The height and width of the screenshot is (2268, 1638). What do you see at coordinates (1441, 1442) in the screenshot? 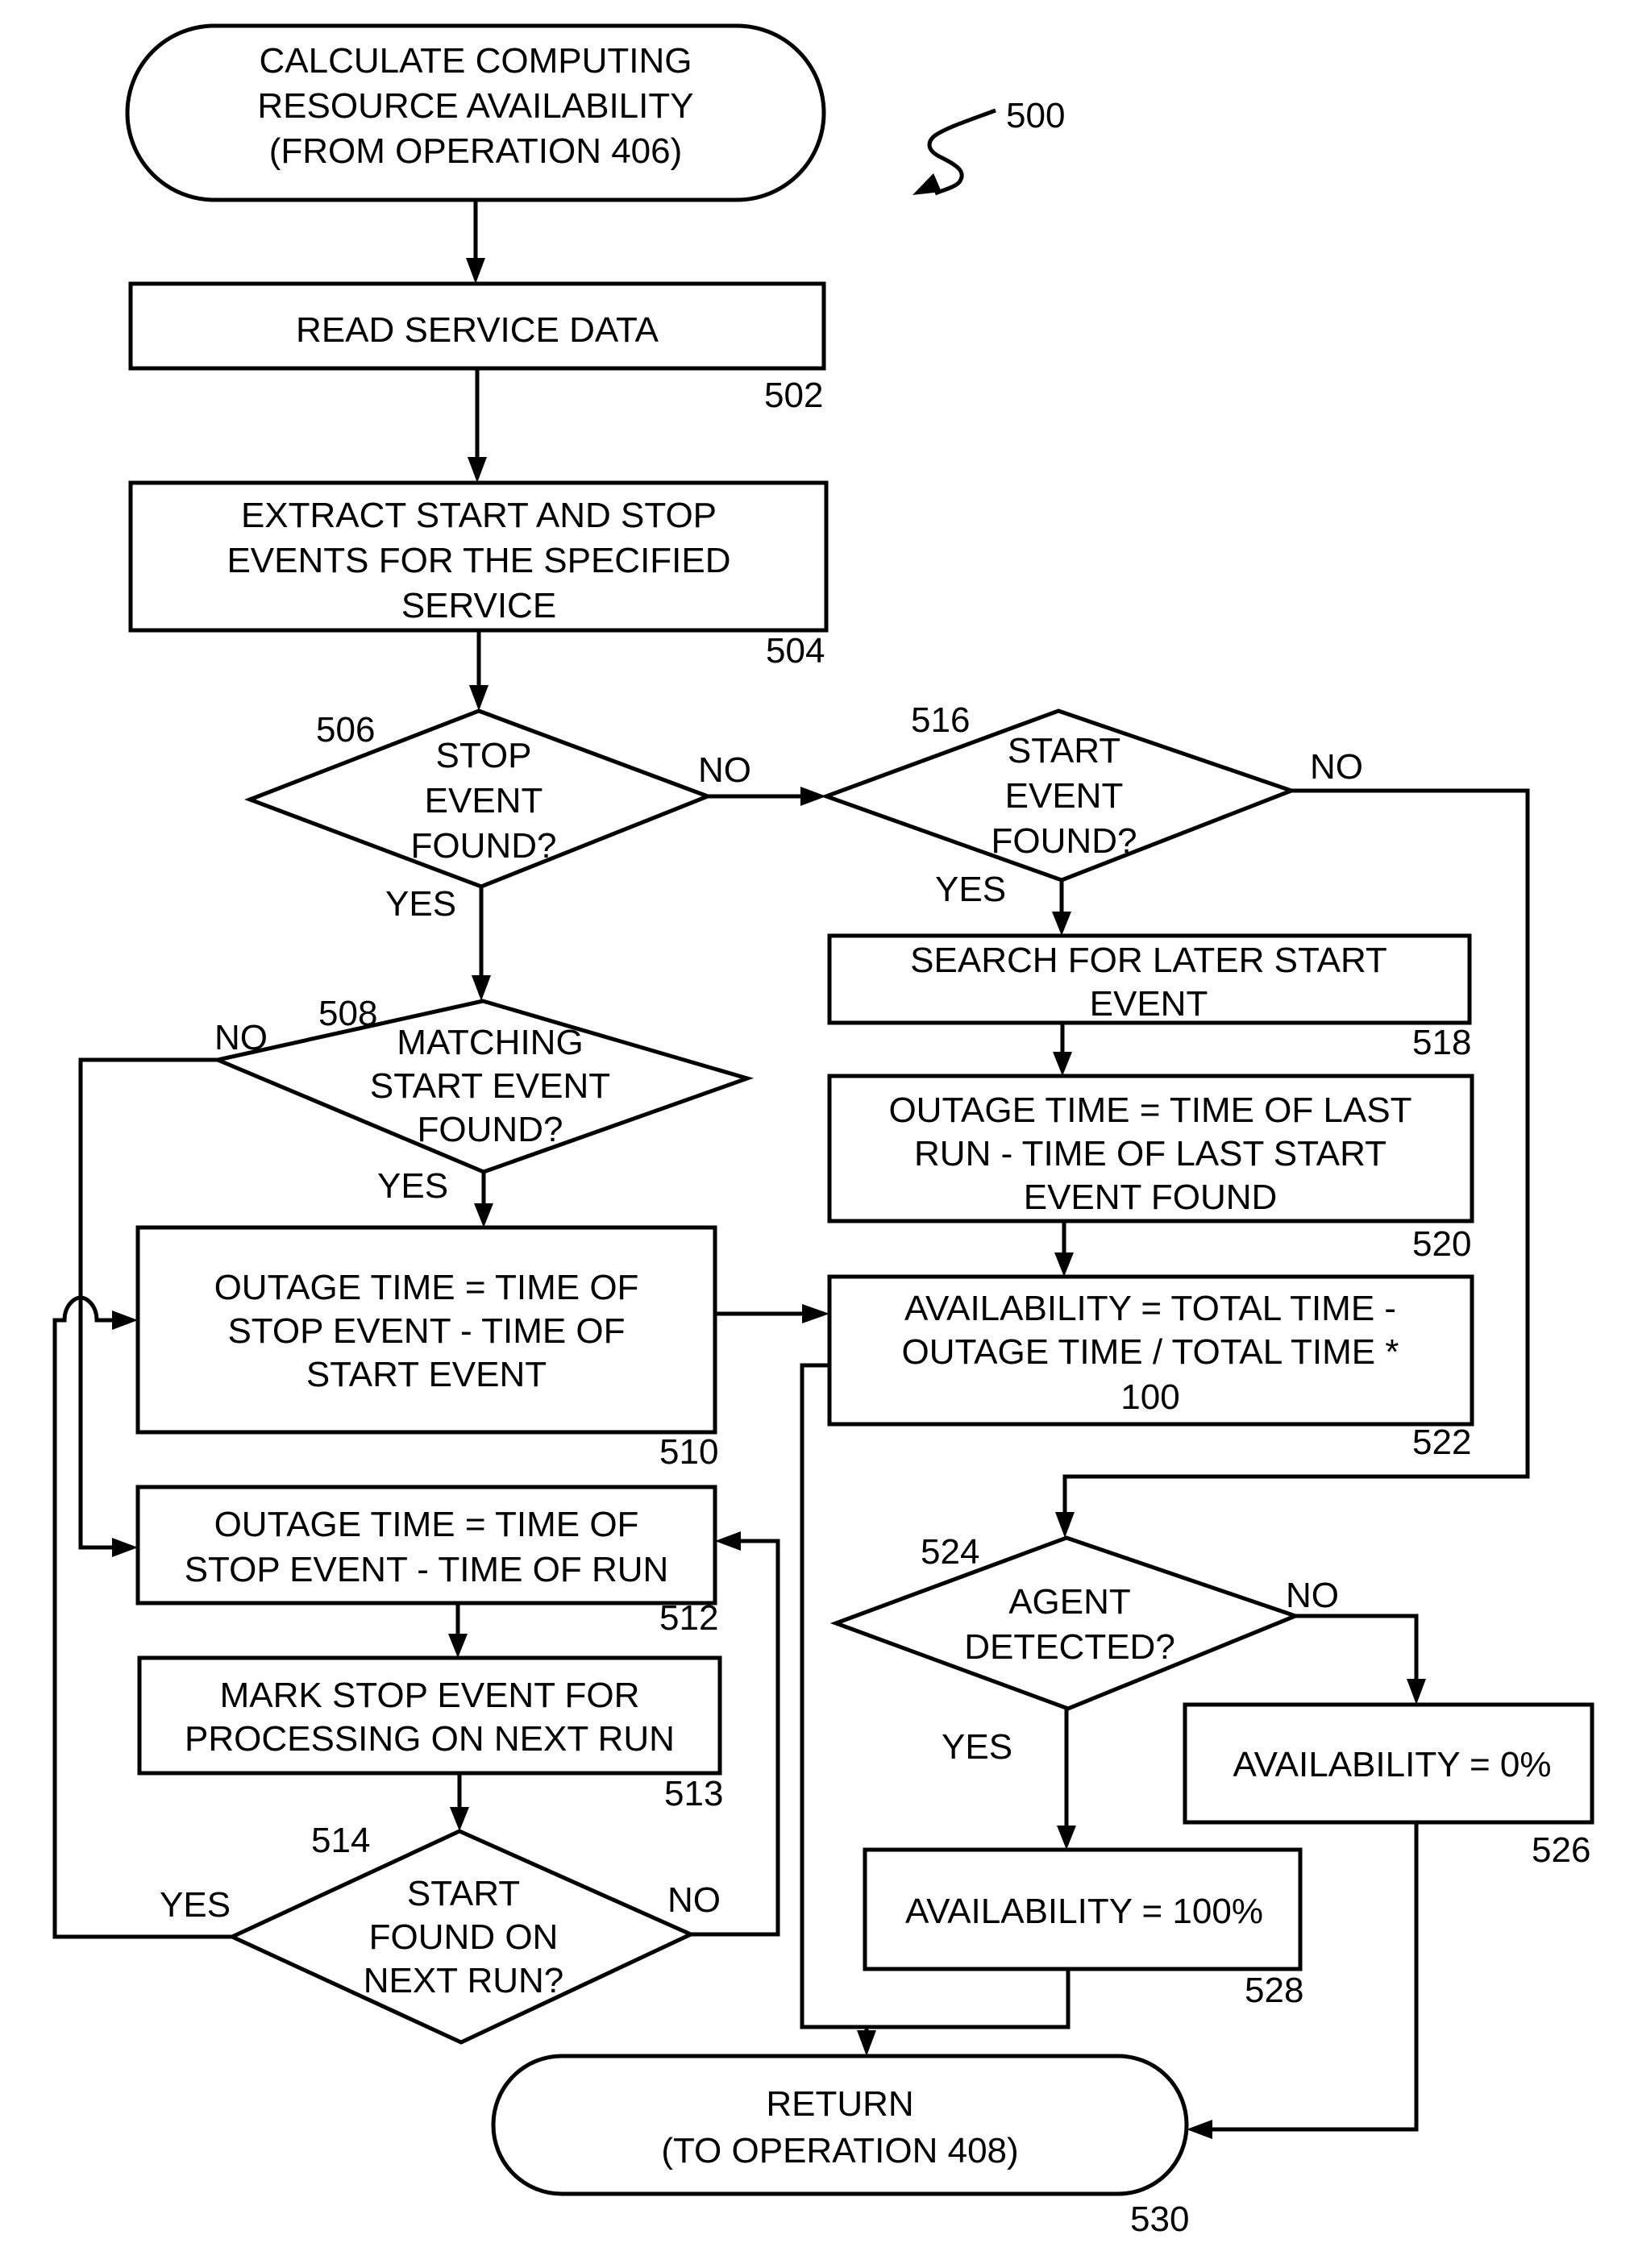
I see `node-522-ref: 522` at bounding box center [1441, 1442].